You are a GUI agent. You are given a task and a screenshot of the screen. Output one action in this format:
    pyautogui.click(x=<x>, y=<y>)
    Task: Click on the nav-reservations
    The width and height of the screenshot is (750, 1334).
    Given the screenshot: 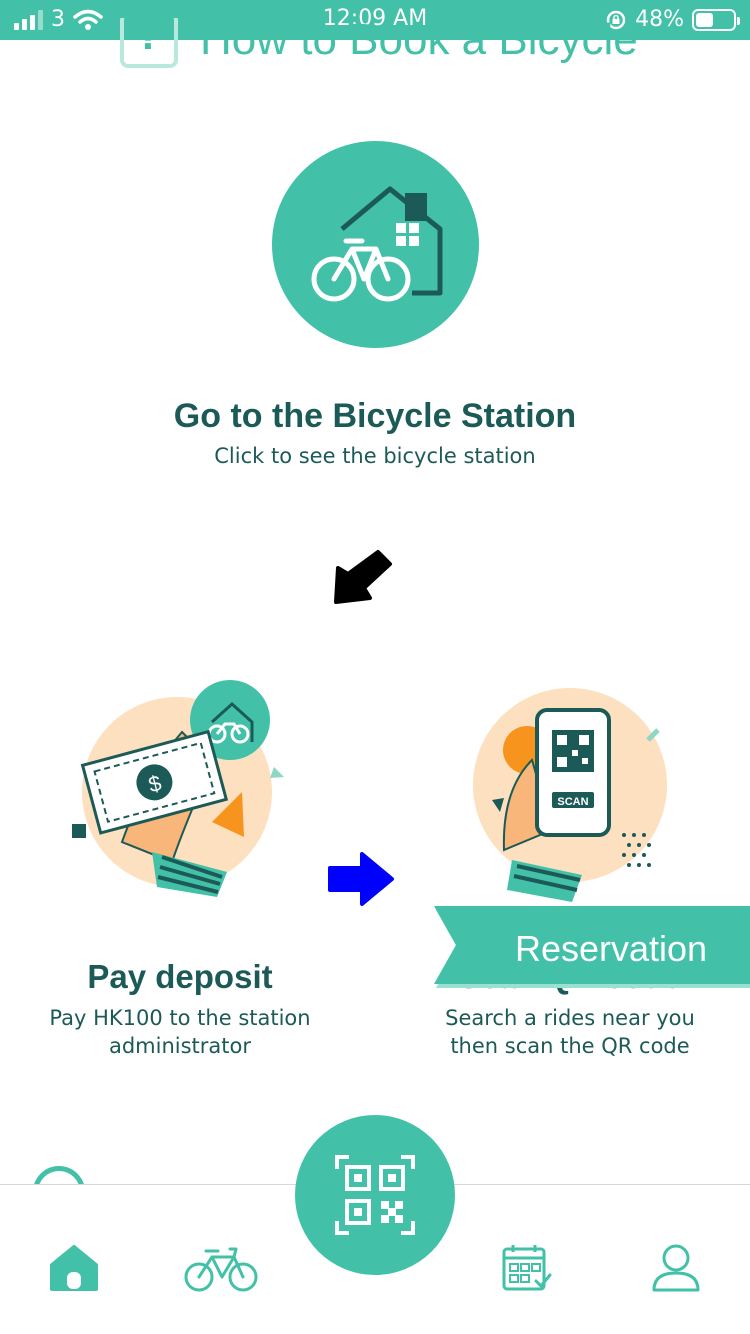 What is the action you would take?
    pyautogui.click(x=526, y=1268)
    